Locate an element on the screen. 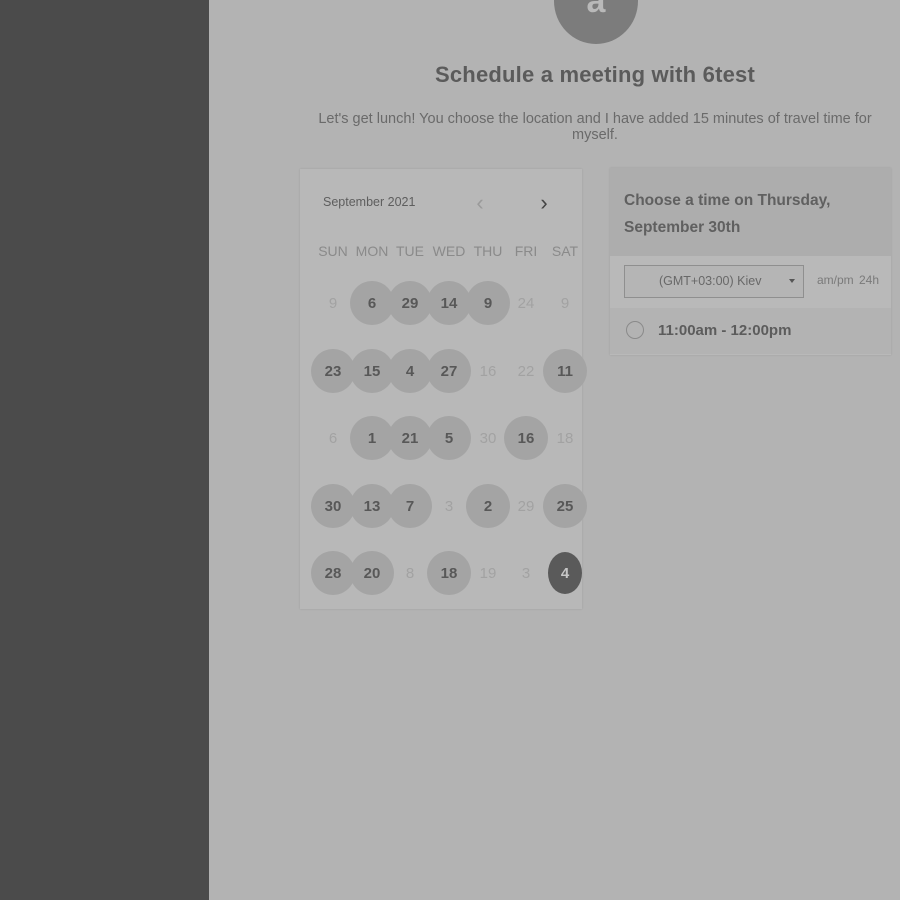 Image resolution: width=900 pixels, height=900 pixels. caret-down-icon is located at coordinates (792, 281).